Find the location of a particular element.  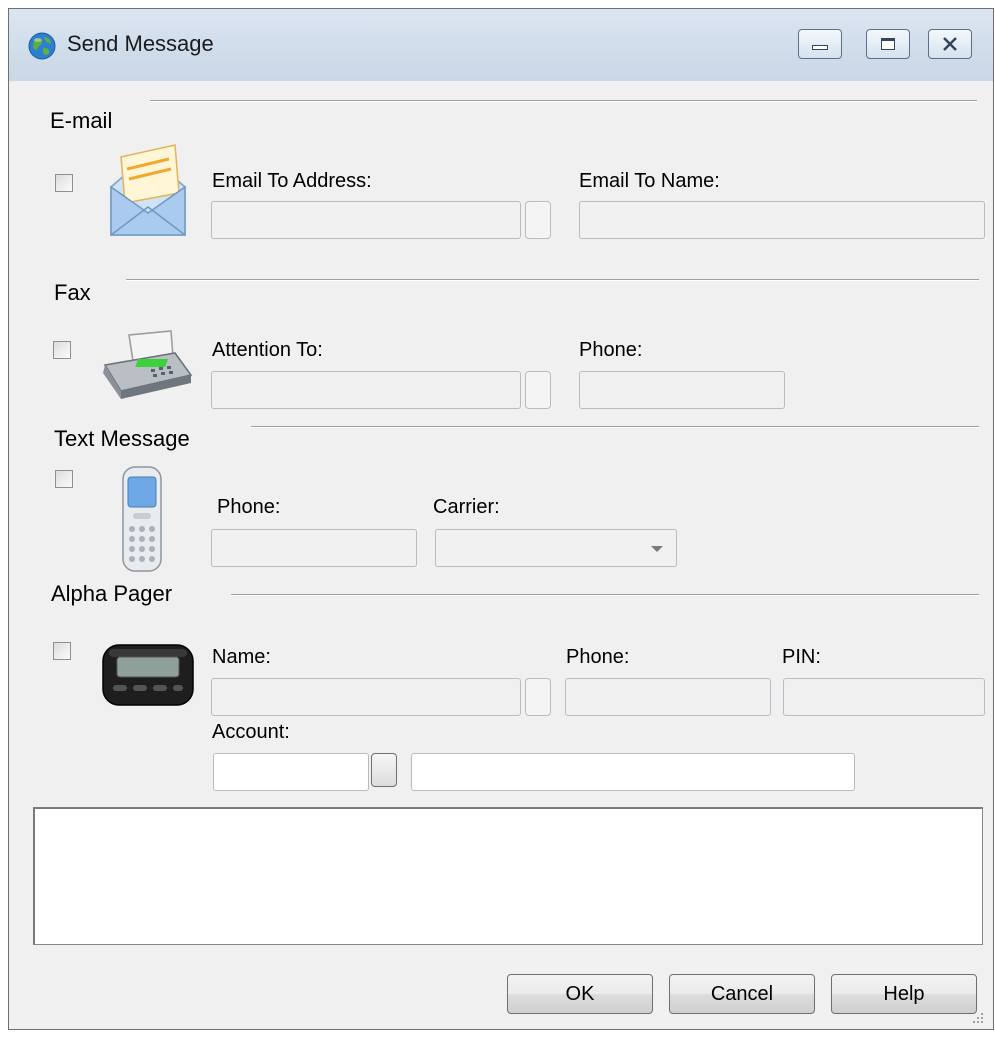

chevron-down-icon is located at coordinates (657, 549).